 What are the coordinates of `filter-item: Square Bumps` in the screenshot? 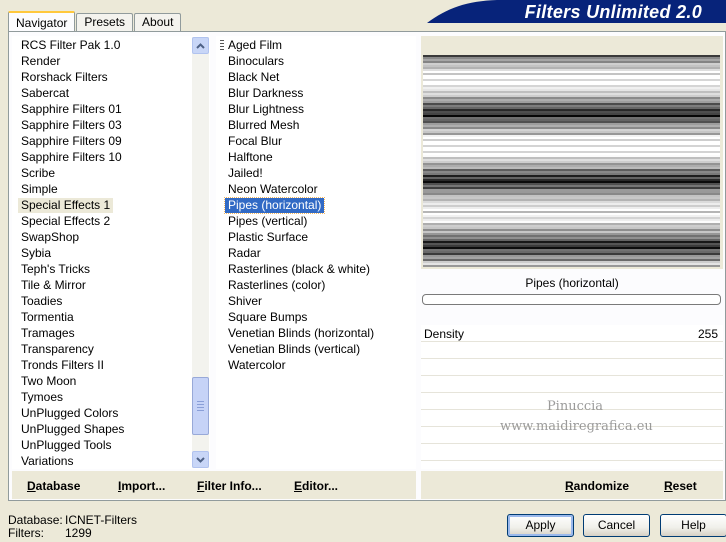 It's located at (267, 317).